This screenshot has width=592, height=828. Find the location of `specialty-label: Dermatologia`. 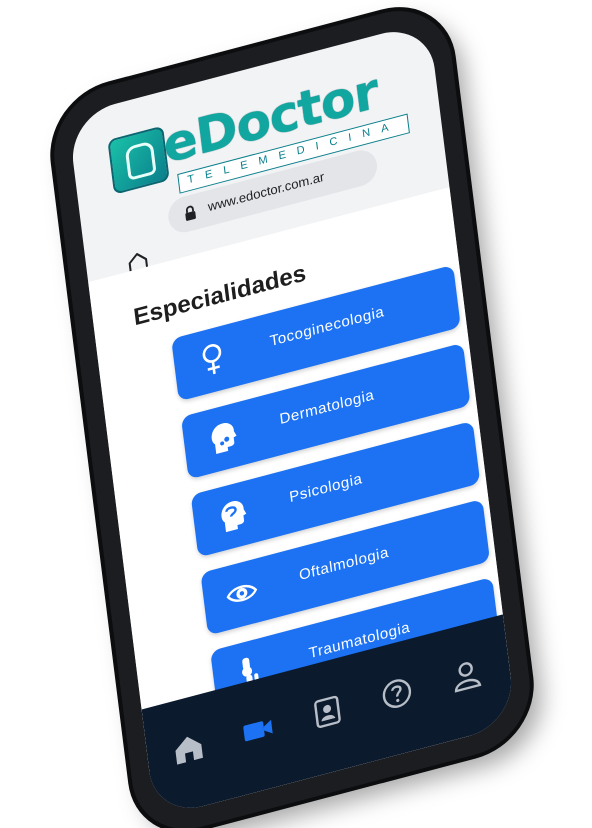

specialty-label: Dermatologia is located at coordinates (327, 407).